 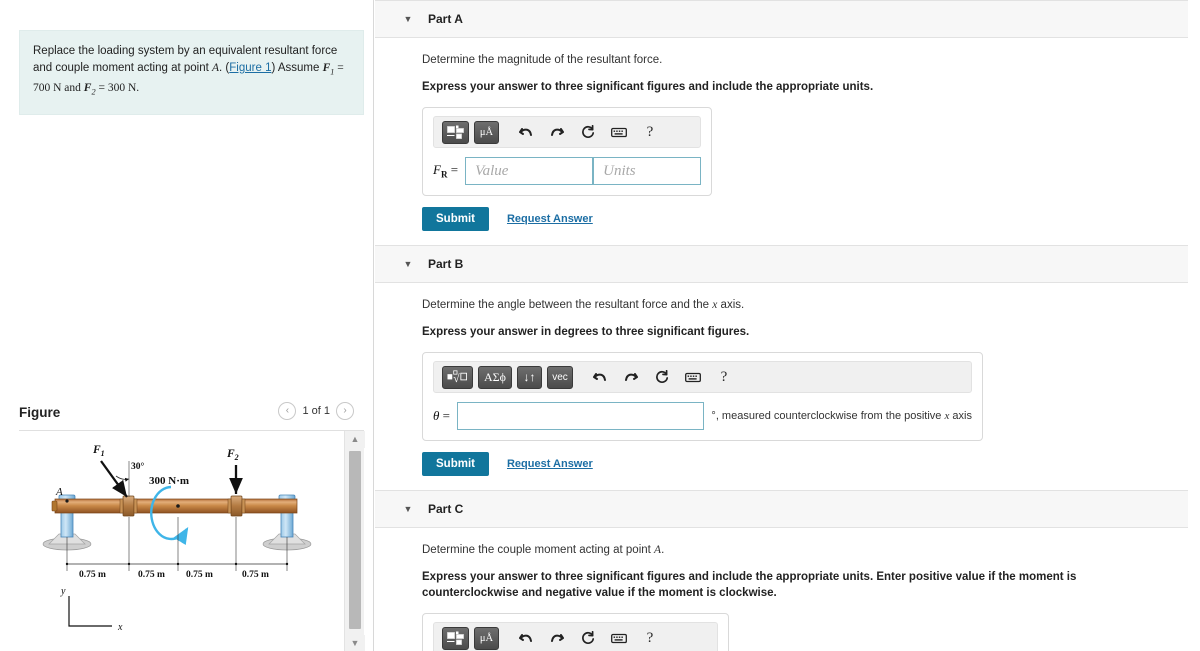 I want to click on problem-f2-value: = 300 N., so click(x=117, y=88).